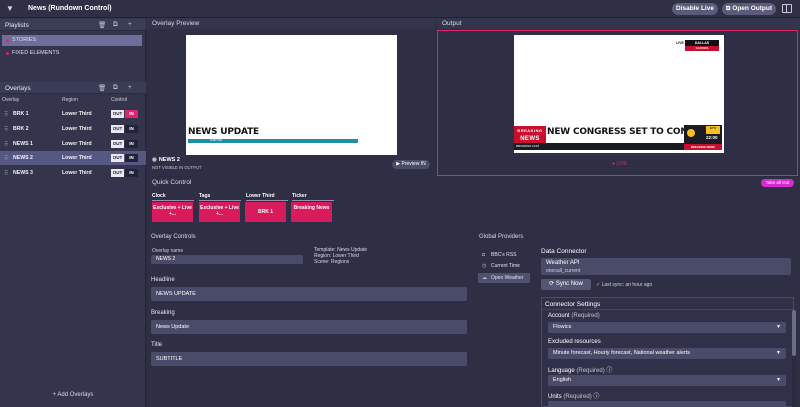 Image resolution: width=800 pixels, height=407 pixels. Describe the element at coordinates (794, 358) in the screenshot. I see `settings-scrollbar` at that location.